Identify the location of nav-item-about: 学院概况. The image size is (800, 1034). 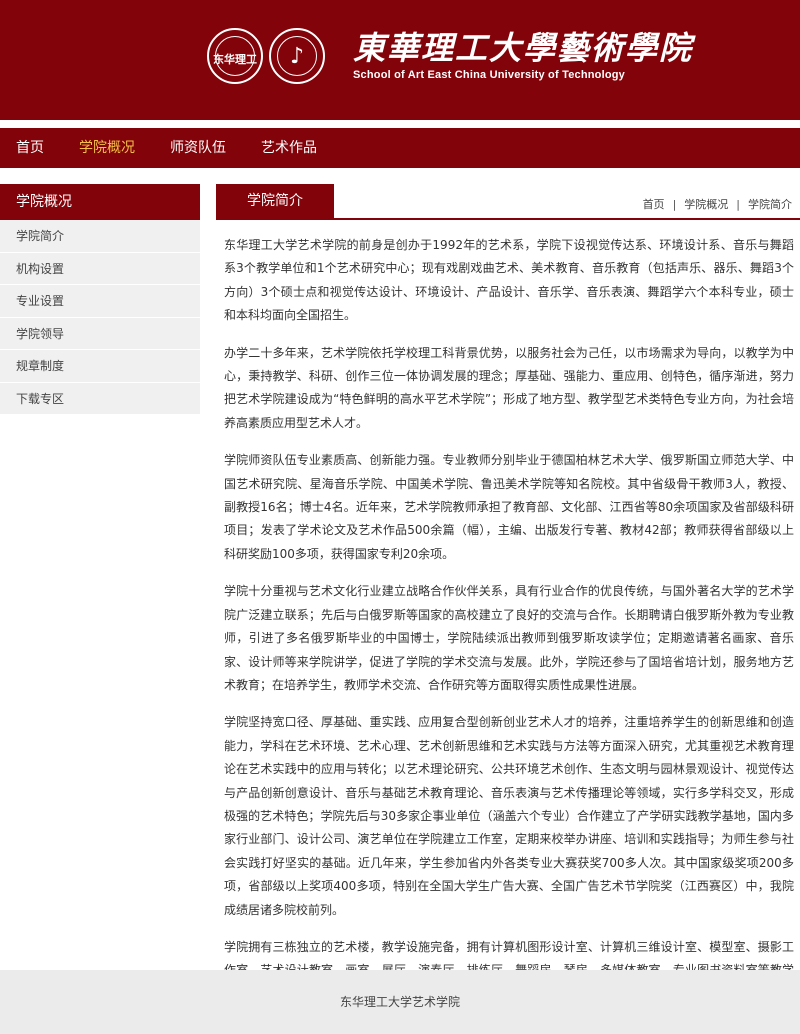
(107, 148).